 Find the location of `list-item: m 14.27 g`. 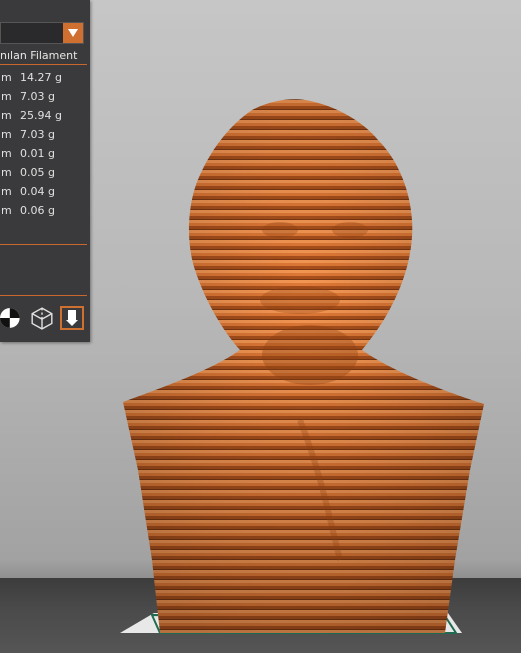

list-item: m 14.27 g is located at coordinates (31, 77).